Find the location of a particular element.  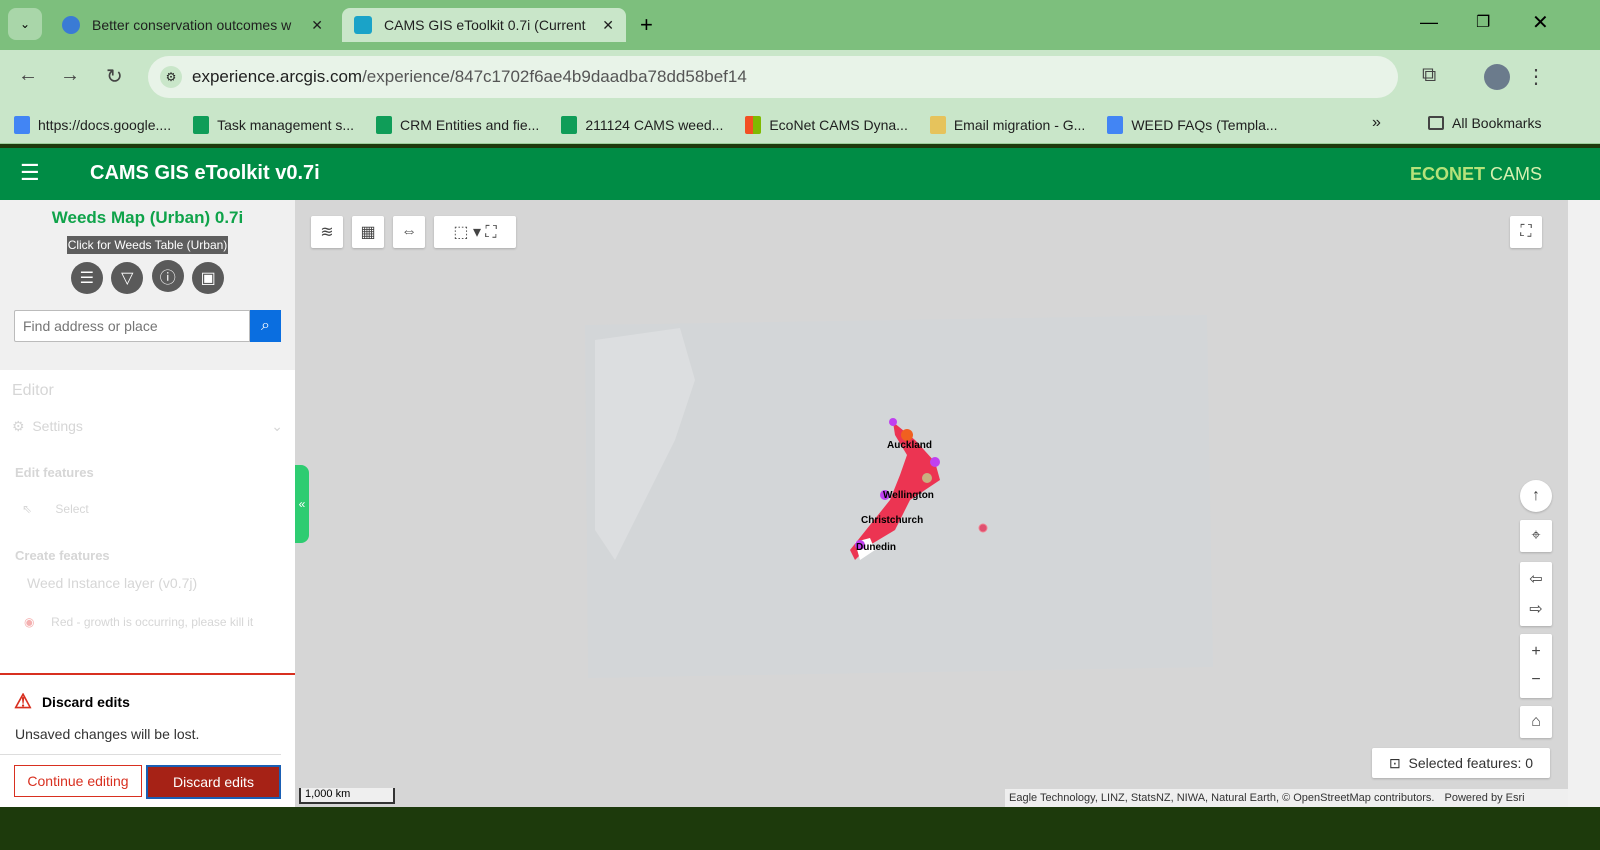

extensions-icon: ⧉ is located at coordinates (1429, 75).